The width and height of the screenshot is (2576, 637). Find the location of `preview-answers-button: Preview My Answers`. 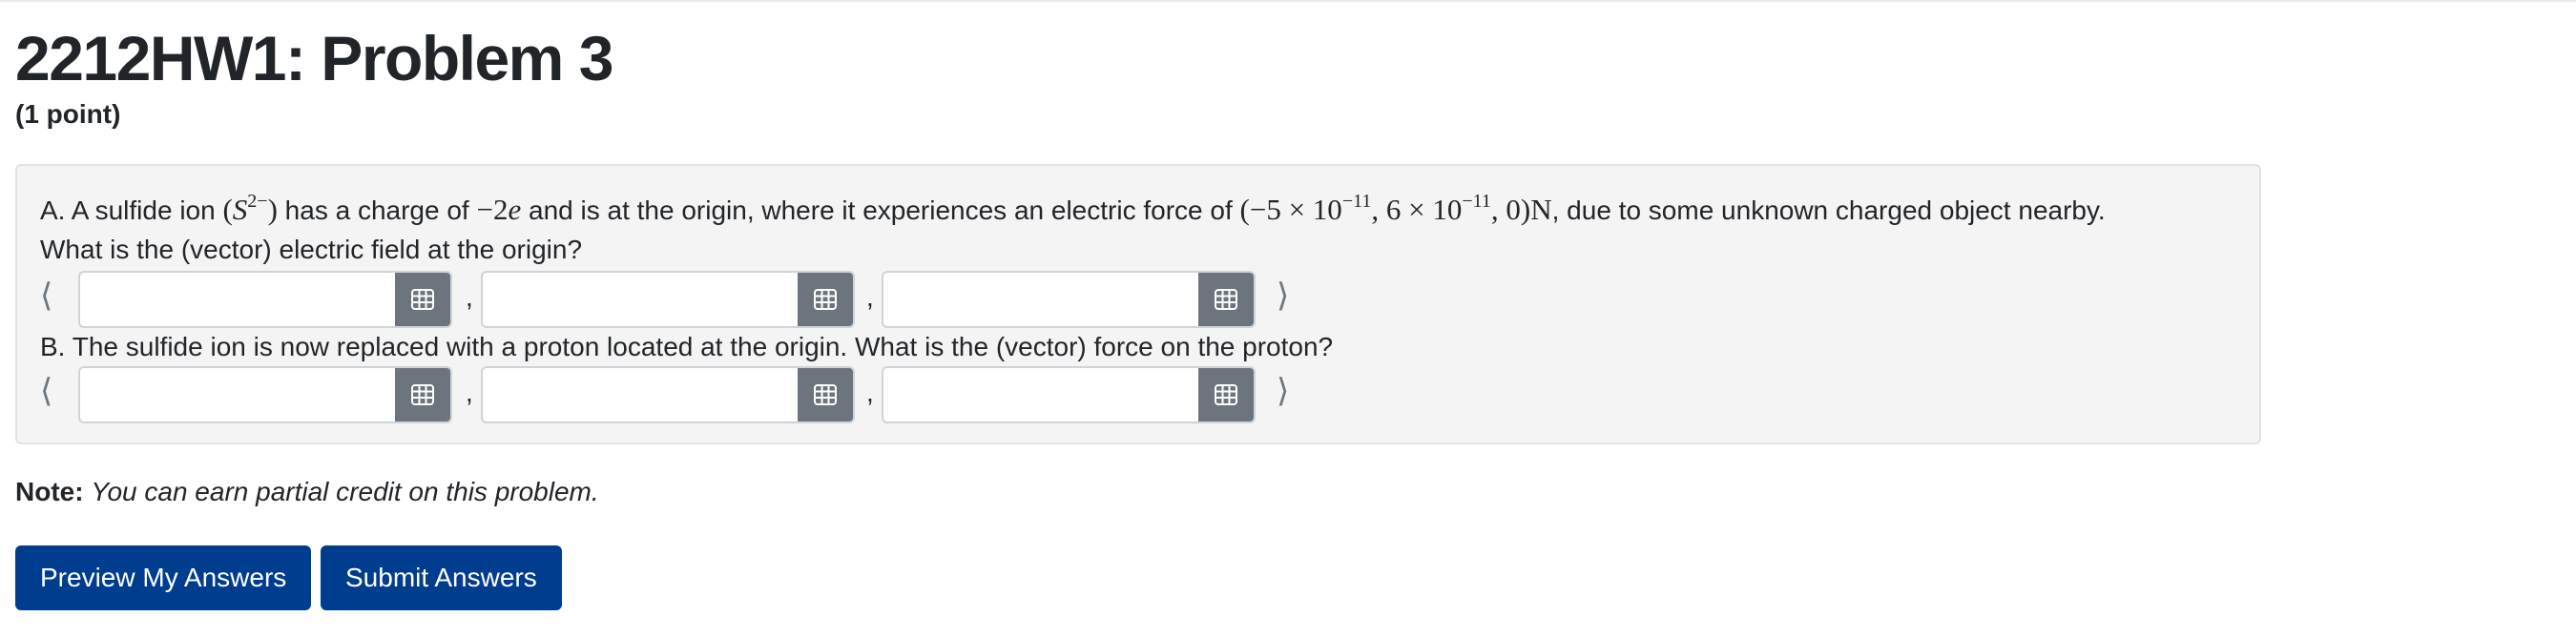

preview-answers-button: Preview My Answers is located at coordinates (163, 577).